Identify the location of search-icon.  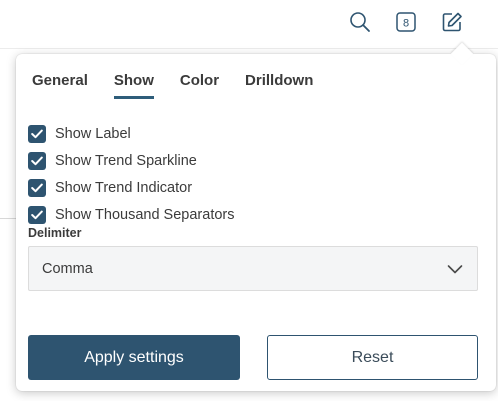
(360, 22).